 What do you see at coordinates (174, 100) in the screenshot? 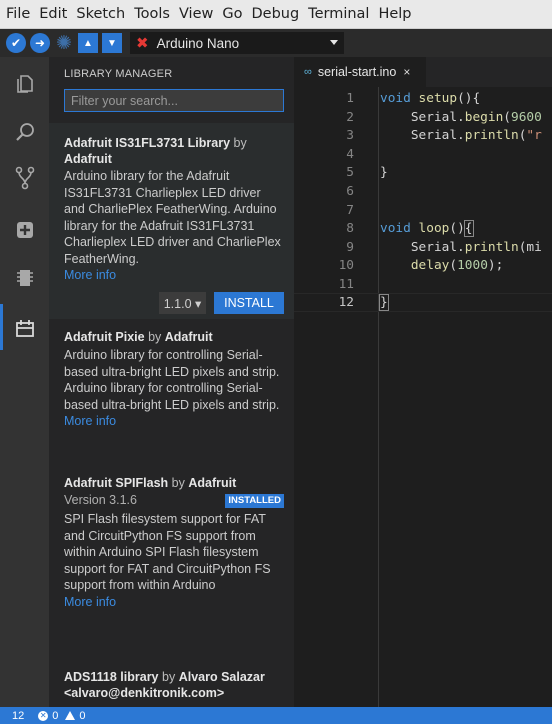
I see `library-filter-input` at bounding box center [174, 100].